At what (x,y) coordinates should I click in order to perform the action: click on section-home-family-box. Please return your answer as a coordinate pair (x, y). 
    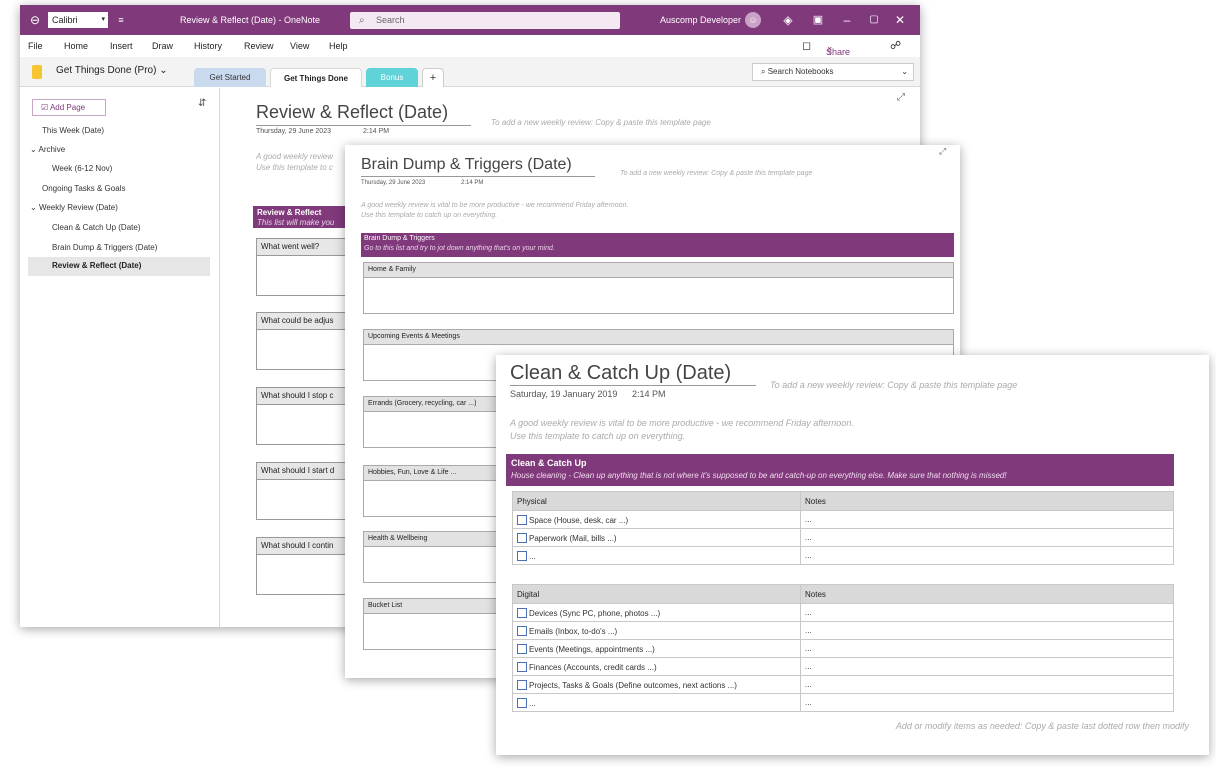
    Looking at the image, I should click on (658, 296).